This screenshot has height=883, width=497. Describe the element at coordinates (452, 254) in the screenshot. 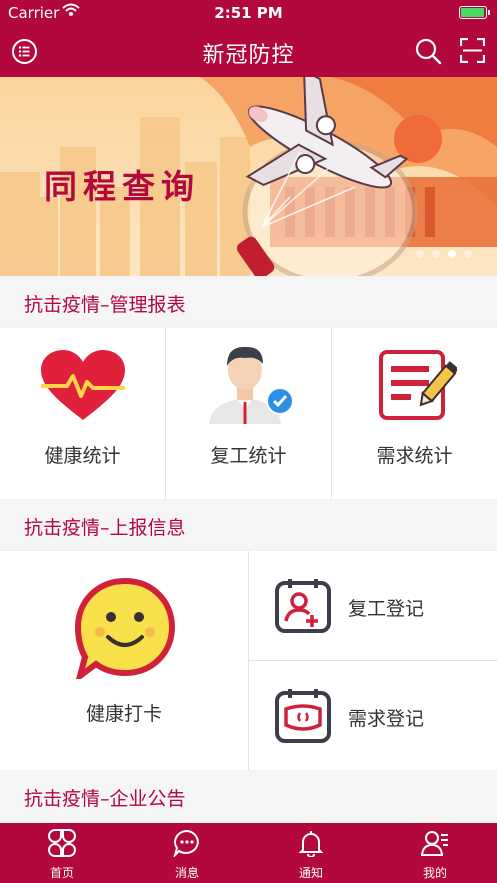

I see `pagination-dot-active` at that location.